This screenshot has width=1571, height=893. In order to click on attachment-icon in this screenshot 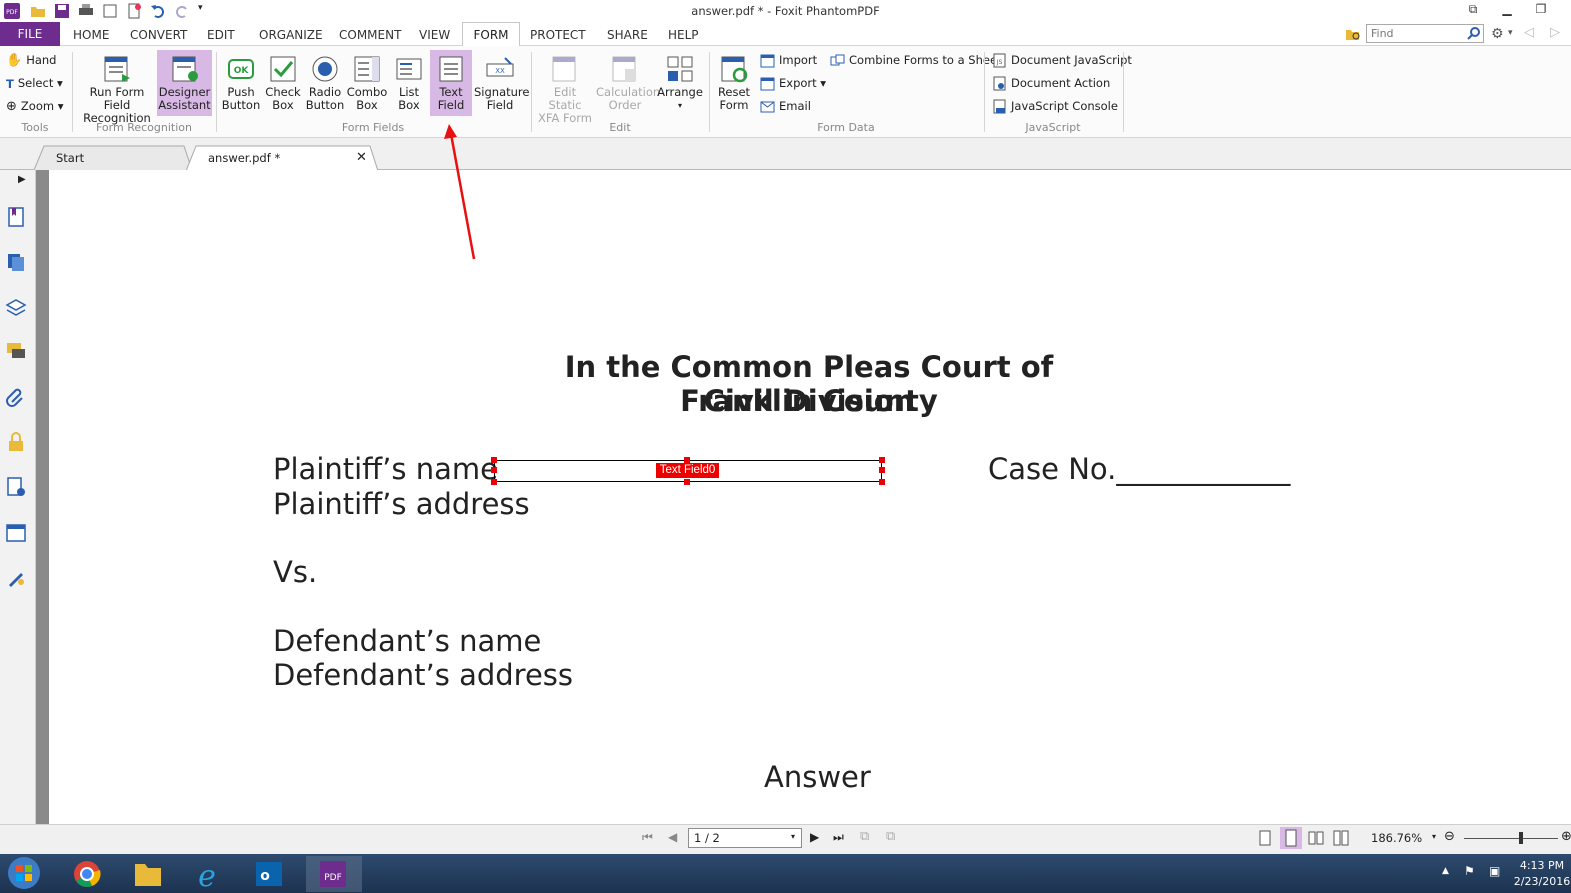, I will do `click(16, 397)`.